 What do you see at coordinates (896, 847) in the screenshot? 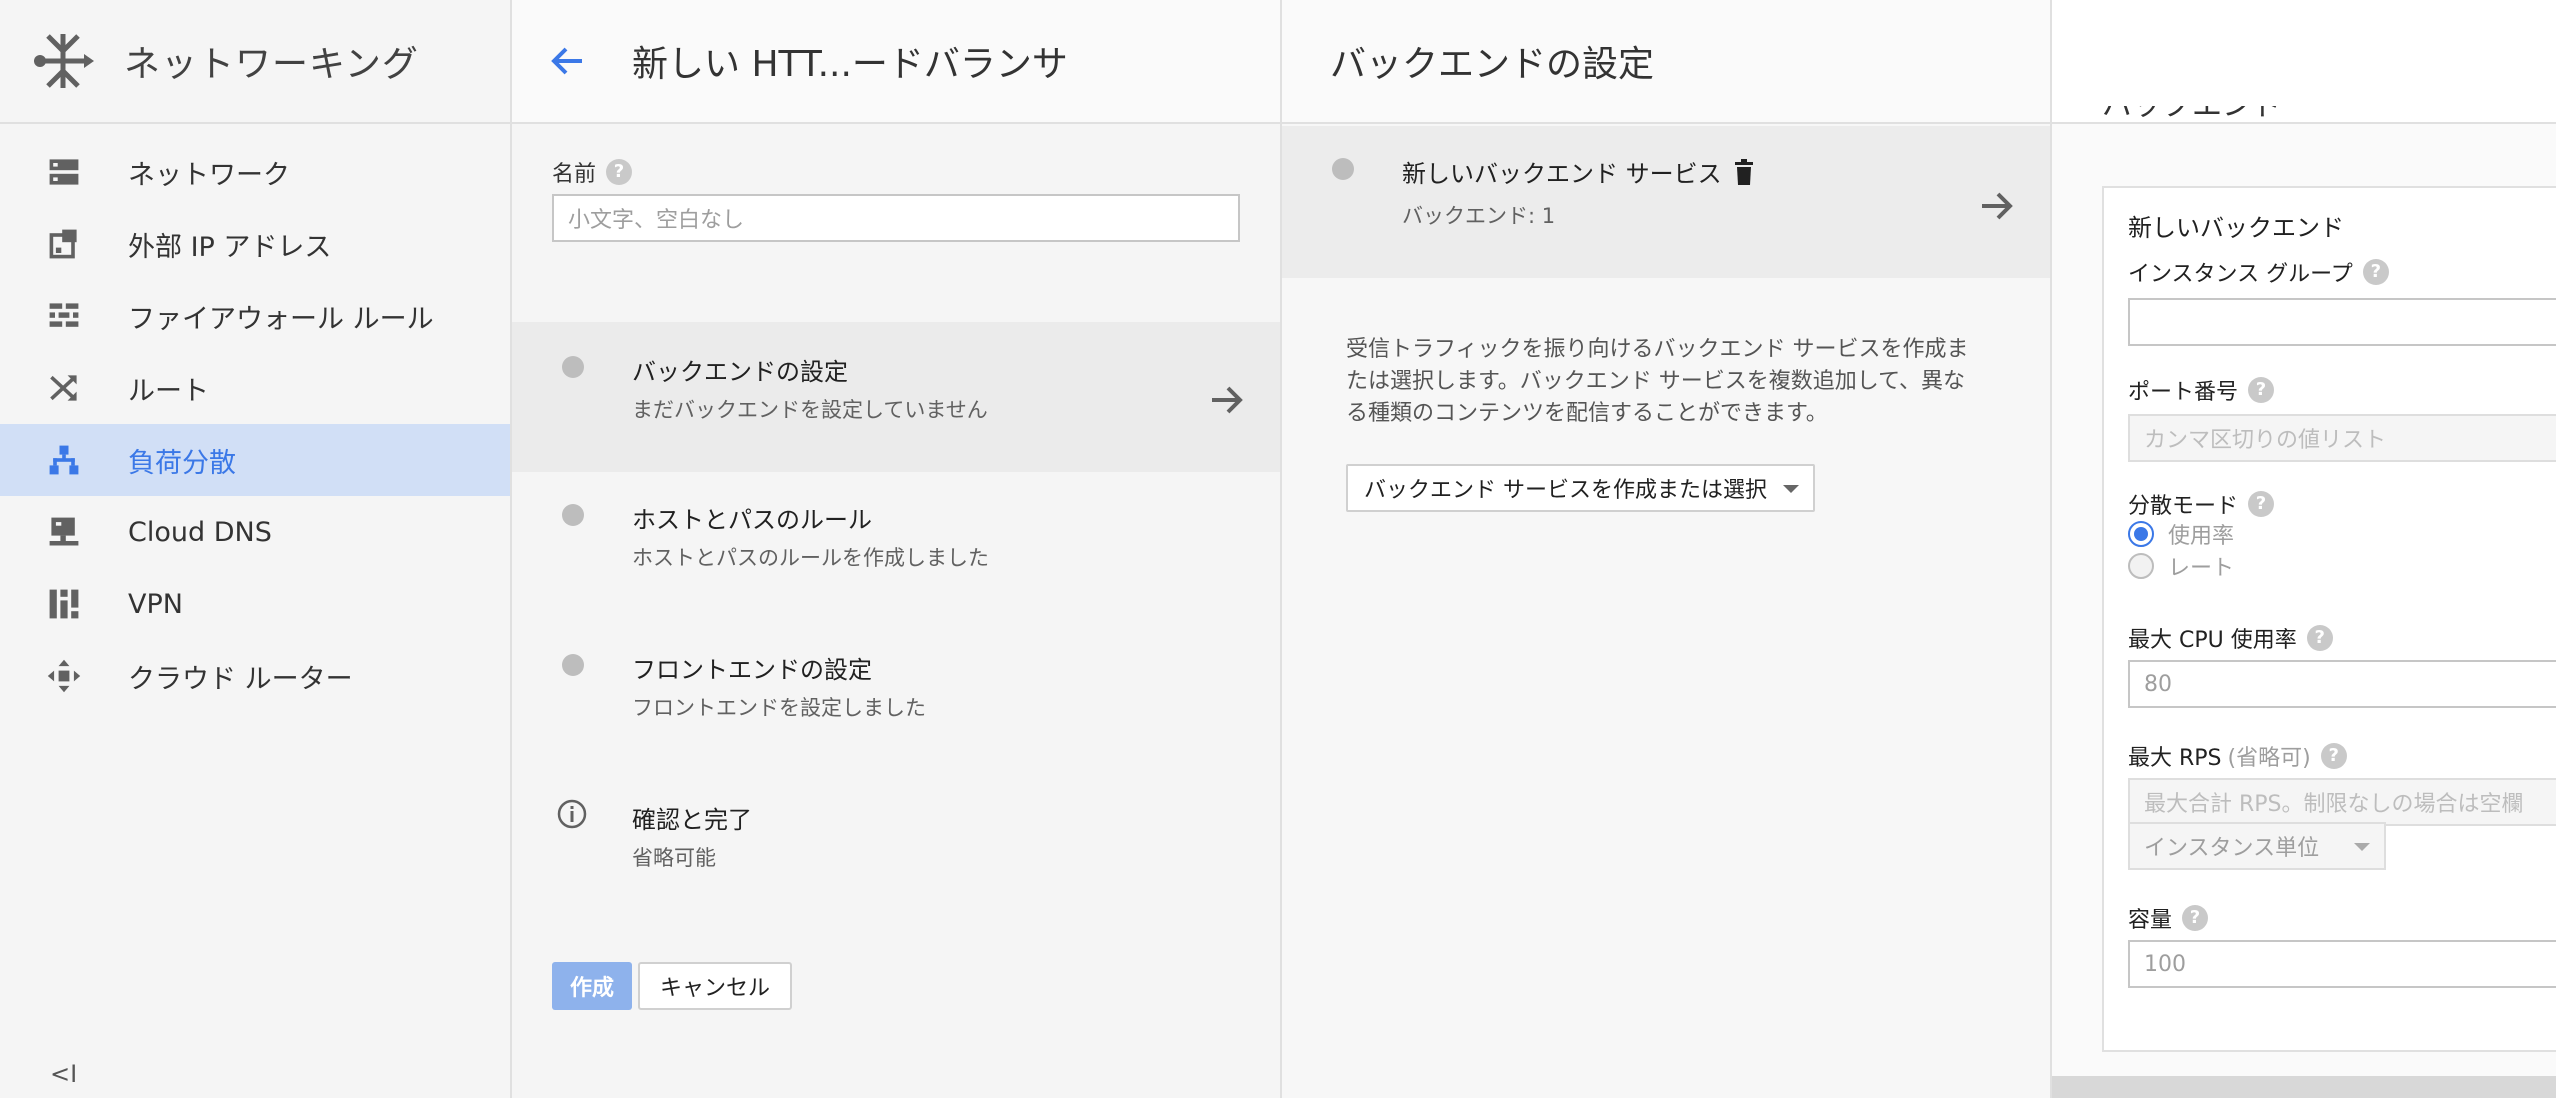
I see `step-review-finalize: 確認と完了 省略可能` at bounding box center [896, 847].